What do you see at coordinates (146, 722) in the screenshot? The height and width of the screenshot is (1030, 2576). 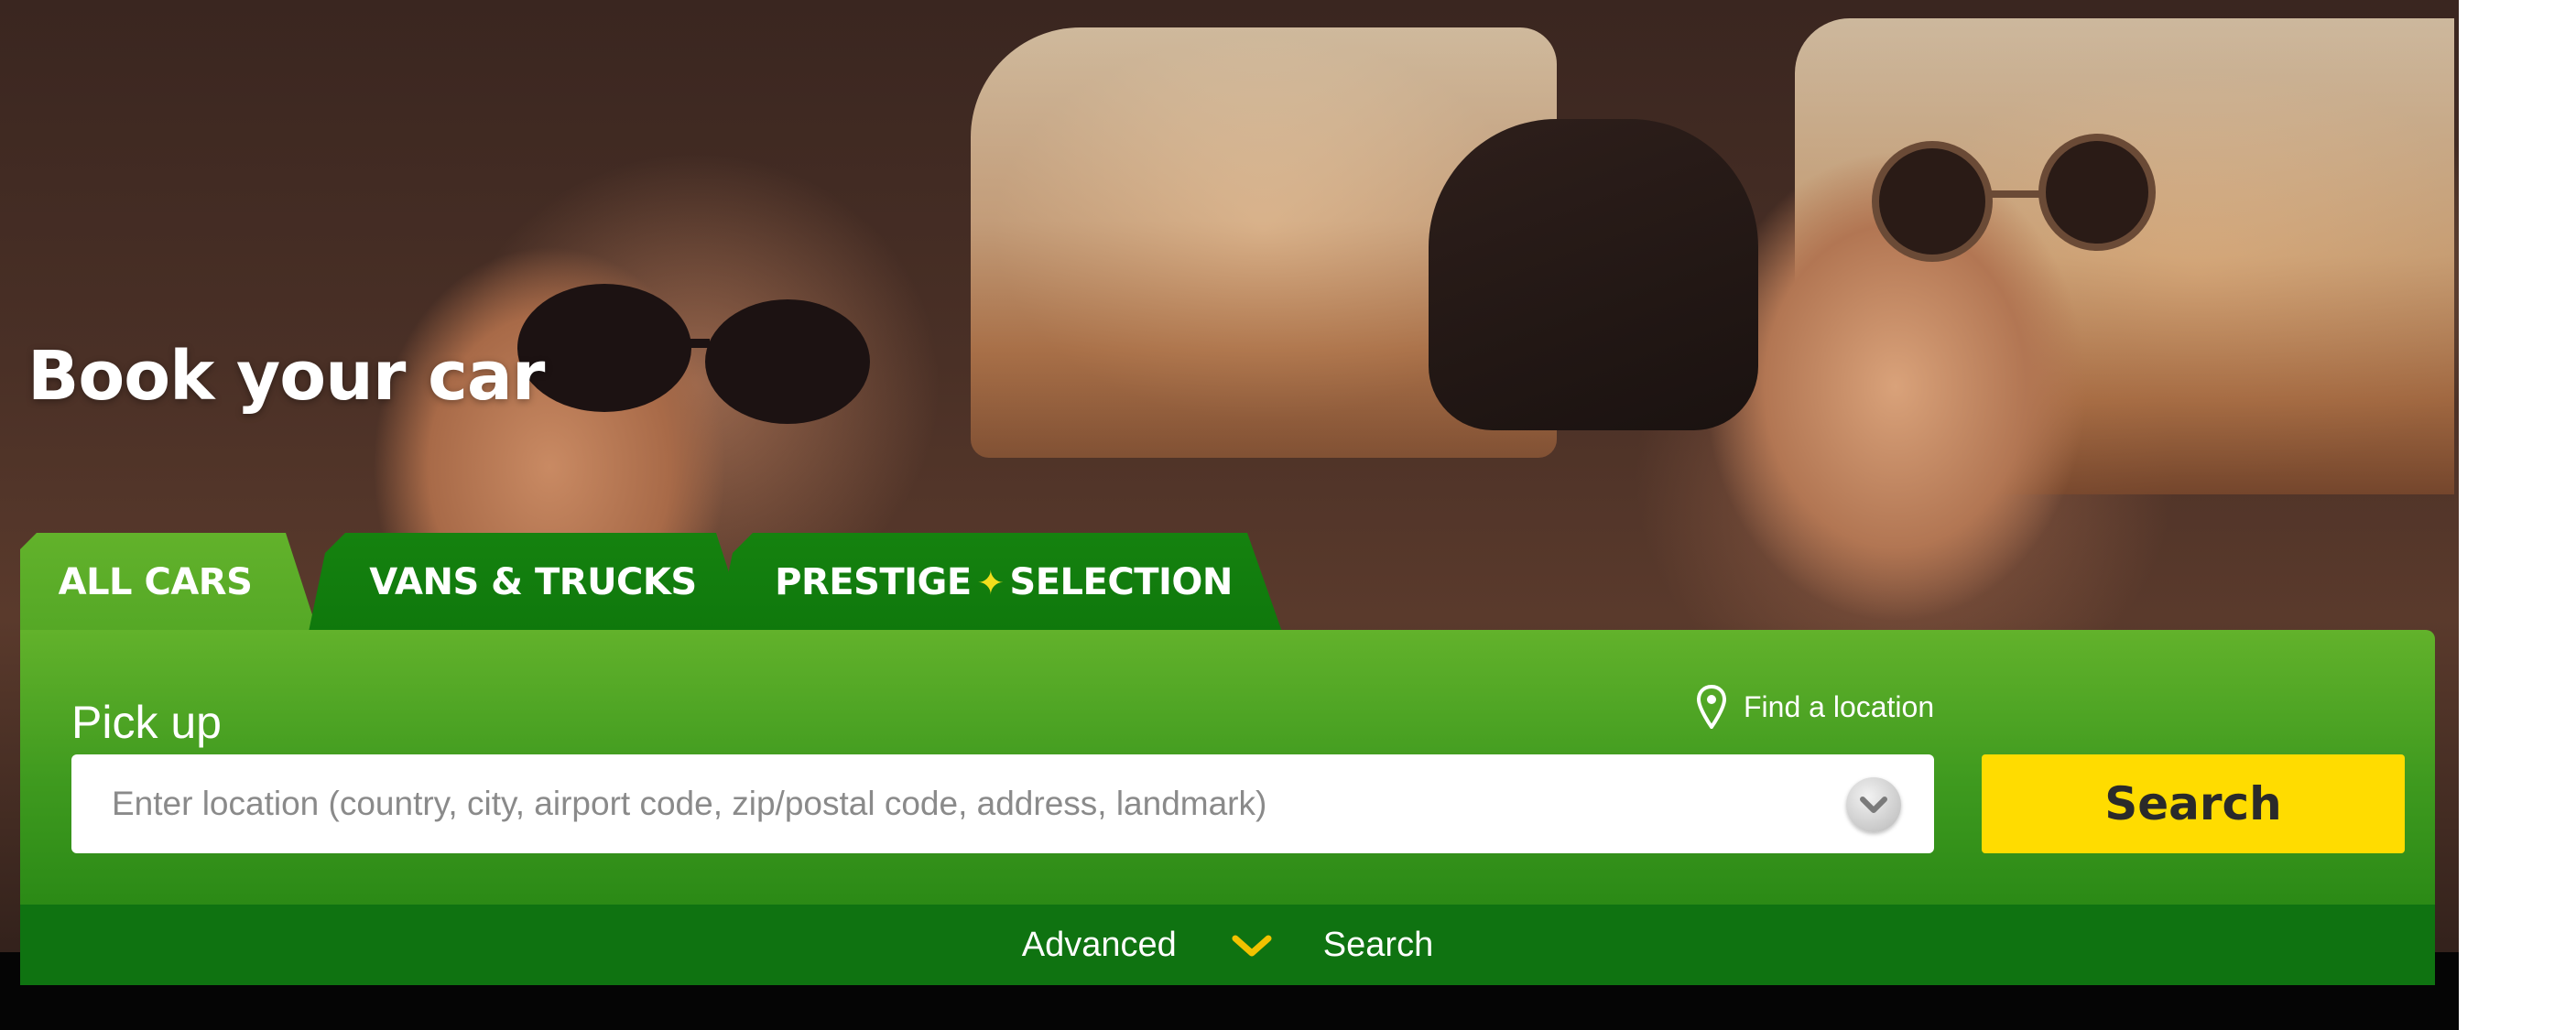 I see `pickup-label: Pick up` at bounding box center [146, 722].